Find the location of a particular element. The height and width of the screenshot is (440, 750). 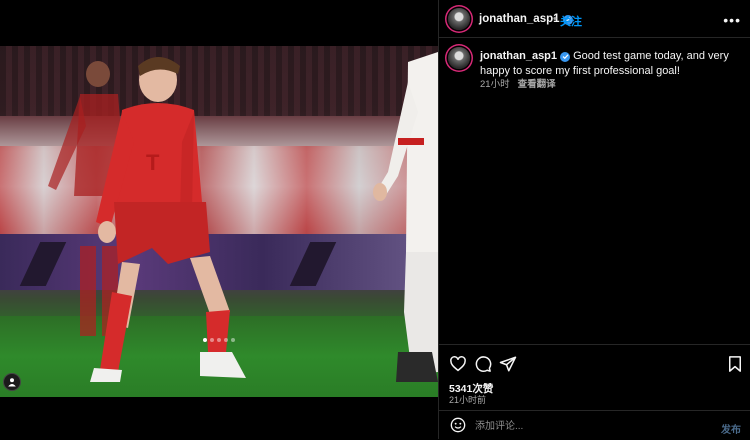

post-timestamp: 21小时前 is located at coordinates (468, 400).